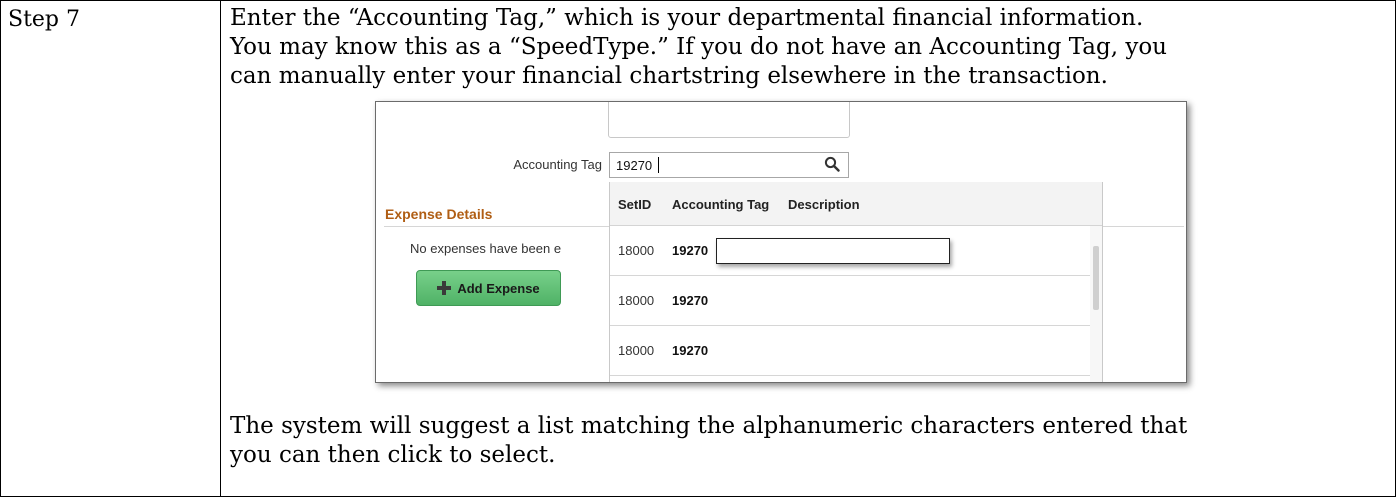 The width and height of the screenshot is (1396, 497). Describe the element at coordinates (721, 204) in the screenshot. I see `column-header-accounting-tag: Accounting Tag` at that location.